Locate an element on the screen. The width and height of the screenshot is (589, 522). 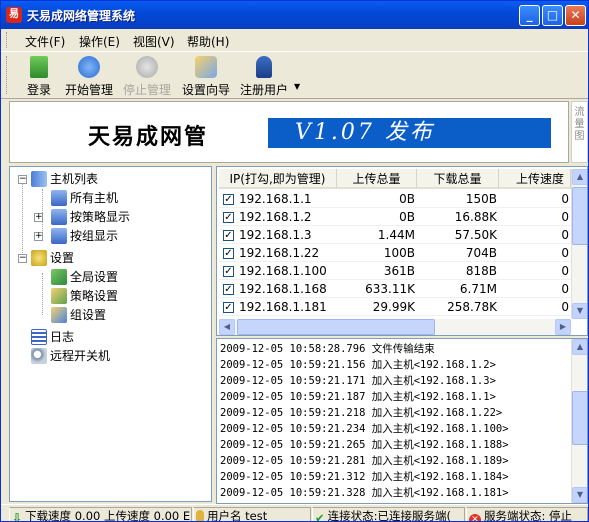
cell-ip: 192.168.1.3 is located at coordinates (275, 235).